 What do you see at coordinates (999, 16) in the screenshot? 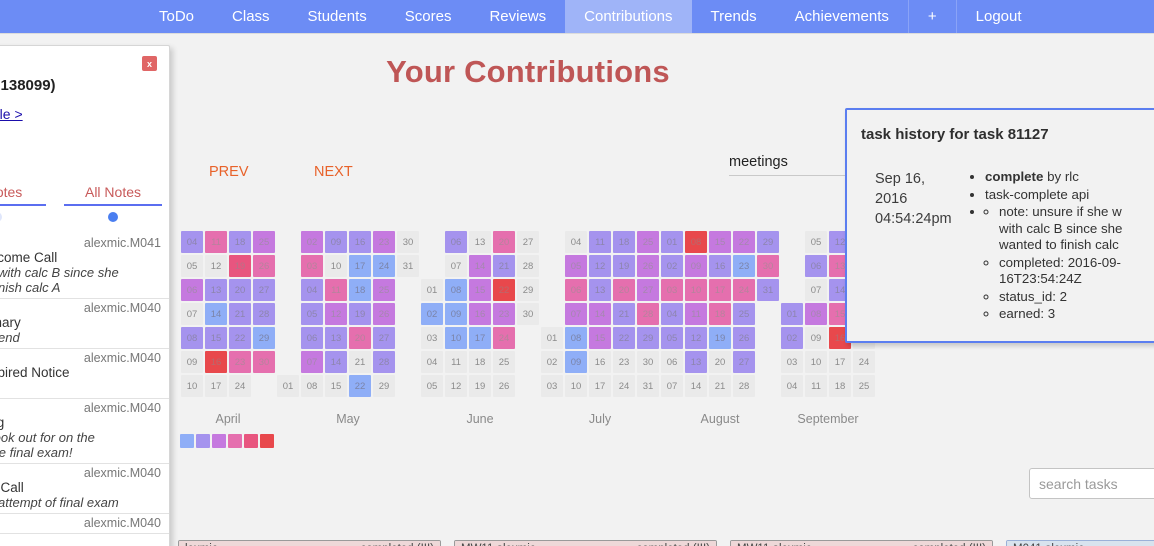
I see `nav-item-logout: Logout` at bounding box center [999, 16].